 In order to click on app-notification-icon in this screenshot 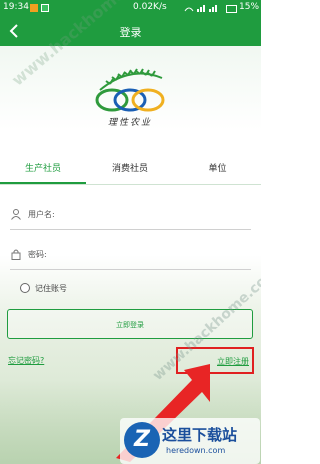, I will do `click(45, 8)`.